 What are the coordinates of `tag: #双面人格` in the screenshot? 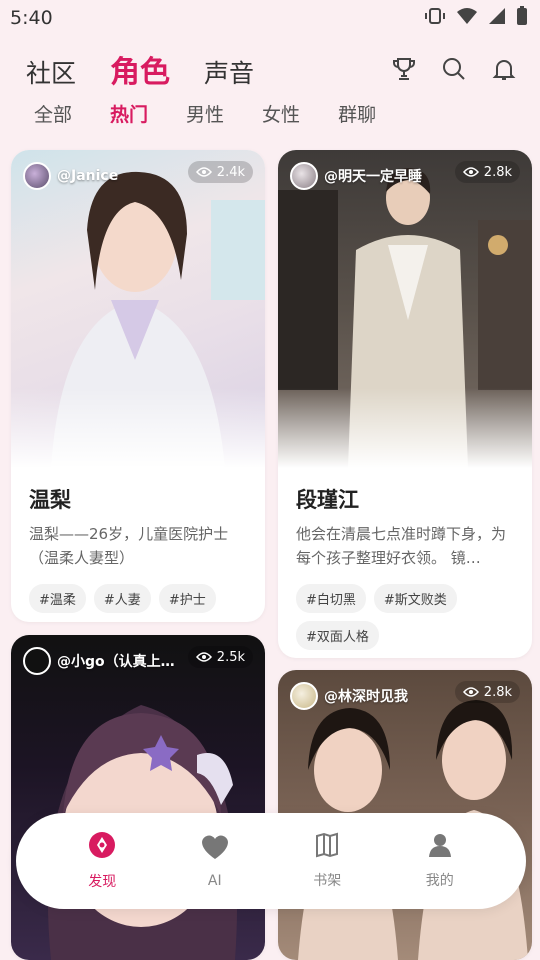 It's located at (337, 635).